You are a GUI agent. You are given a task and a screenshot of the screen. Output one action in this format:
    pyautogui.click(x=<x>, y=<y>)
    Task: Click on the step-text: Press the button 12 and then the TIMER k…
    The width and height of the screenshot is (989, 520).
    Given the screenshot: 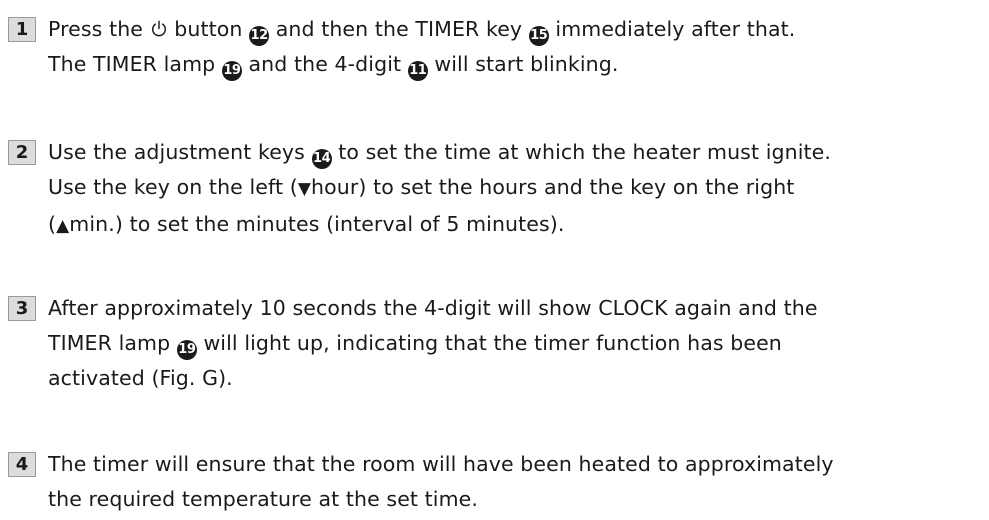 What is the action you would take?
    pyautogui.click(x=421, y=47)
    